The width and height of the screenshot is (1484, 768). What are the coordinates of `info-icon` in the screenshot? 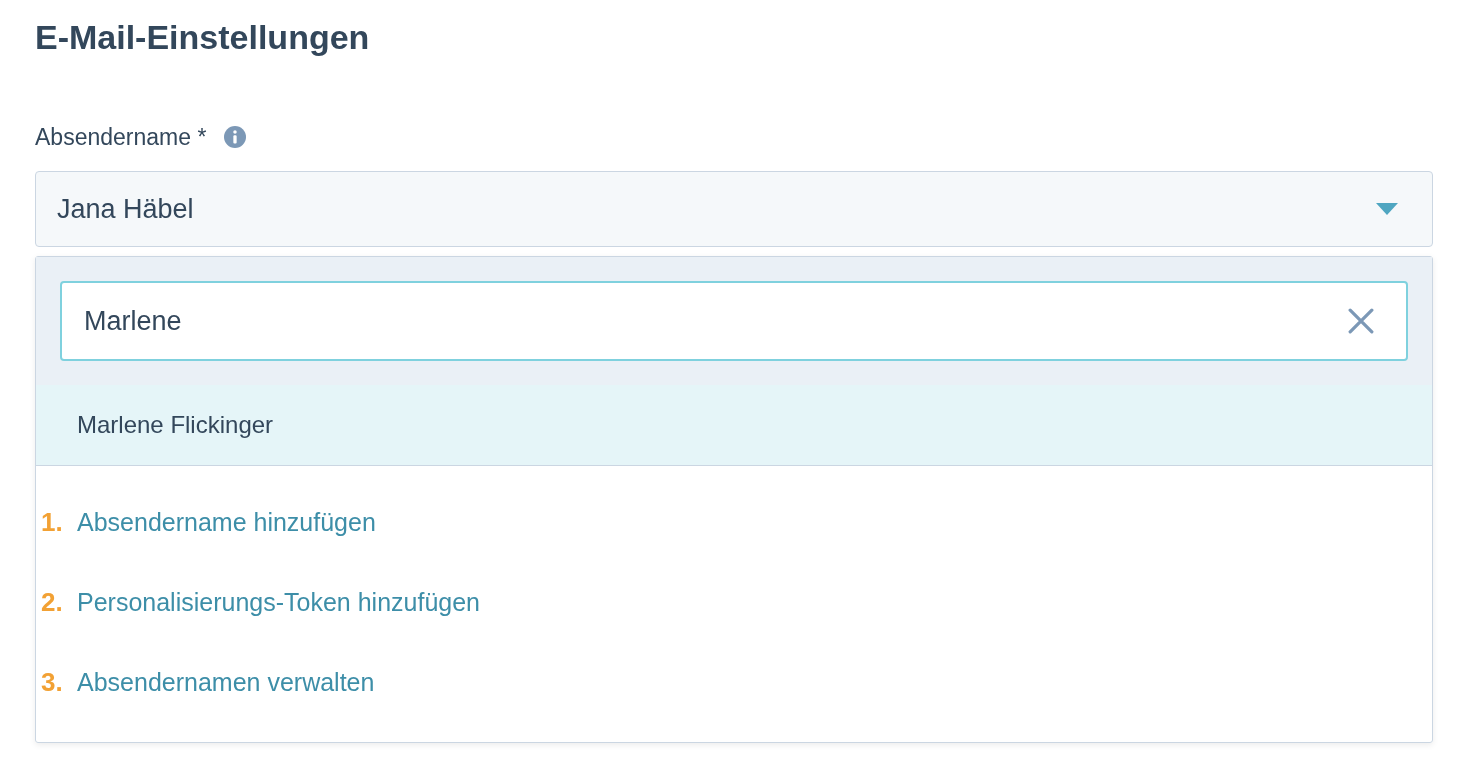 It's located at (235, 137).